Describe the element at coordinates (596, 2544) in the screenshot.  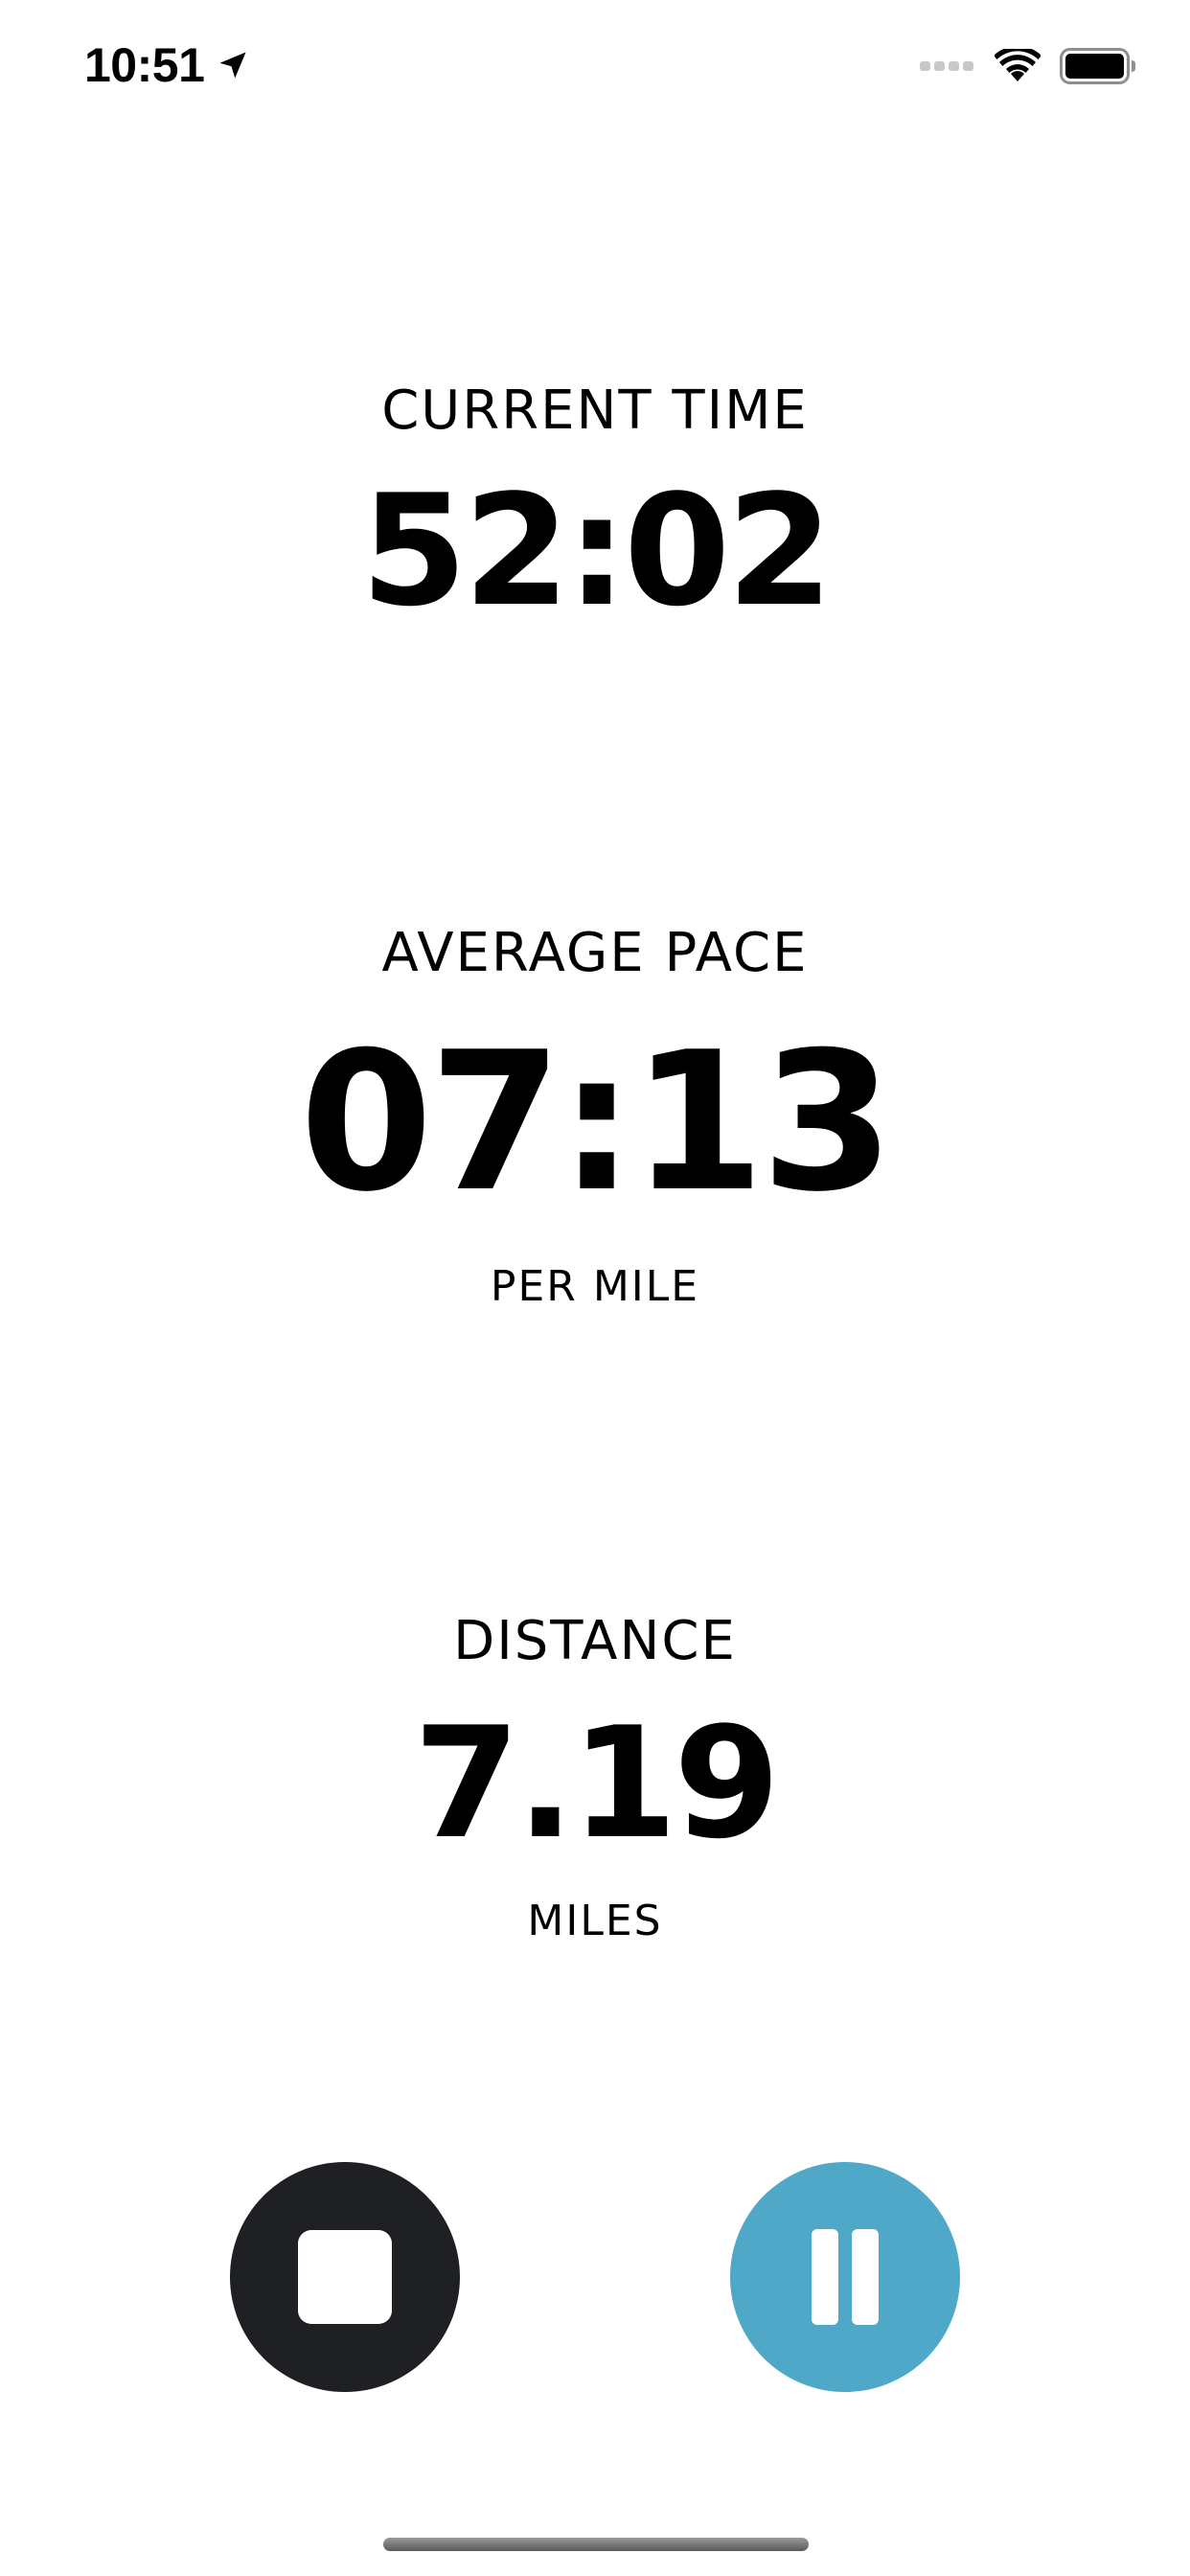
I see `home-indicator` at that location.